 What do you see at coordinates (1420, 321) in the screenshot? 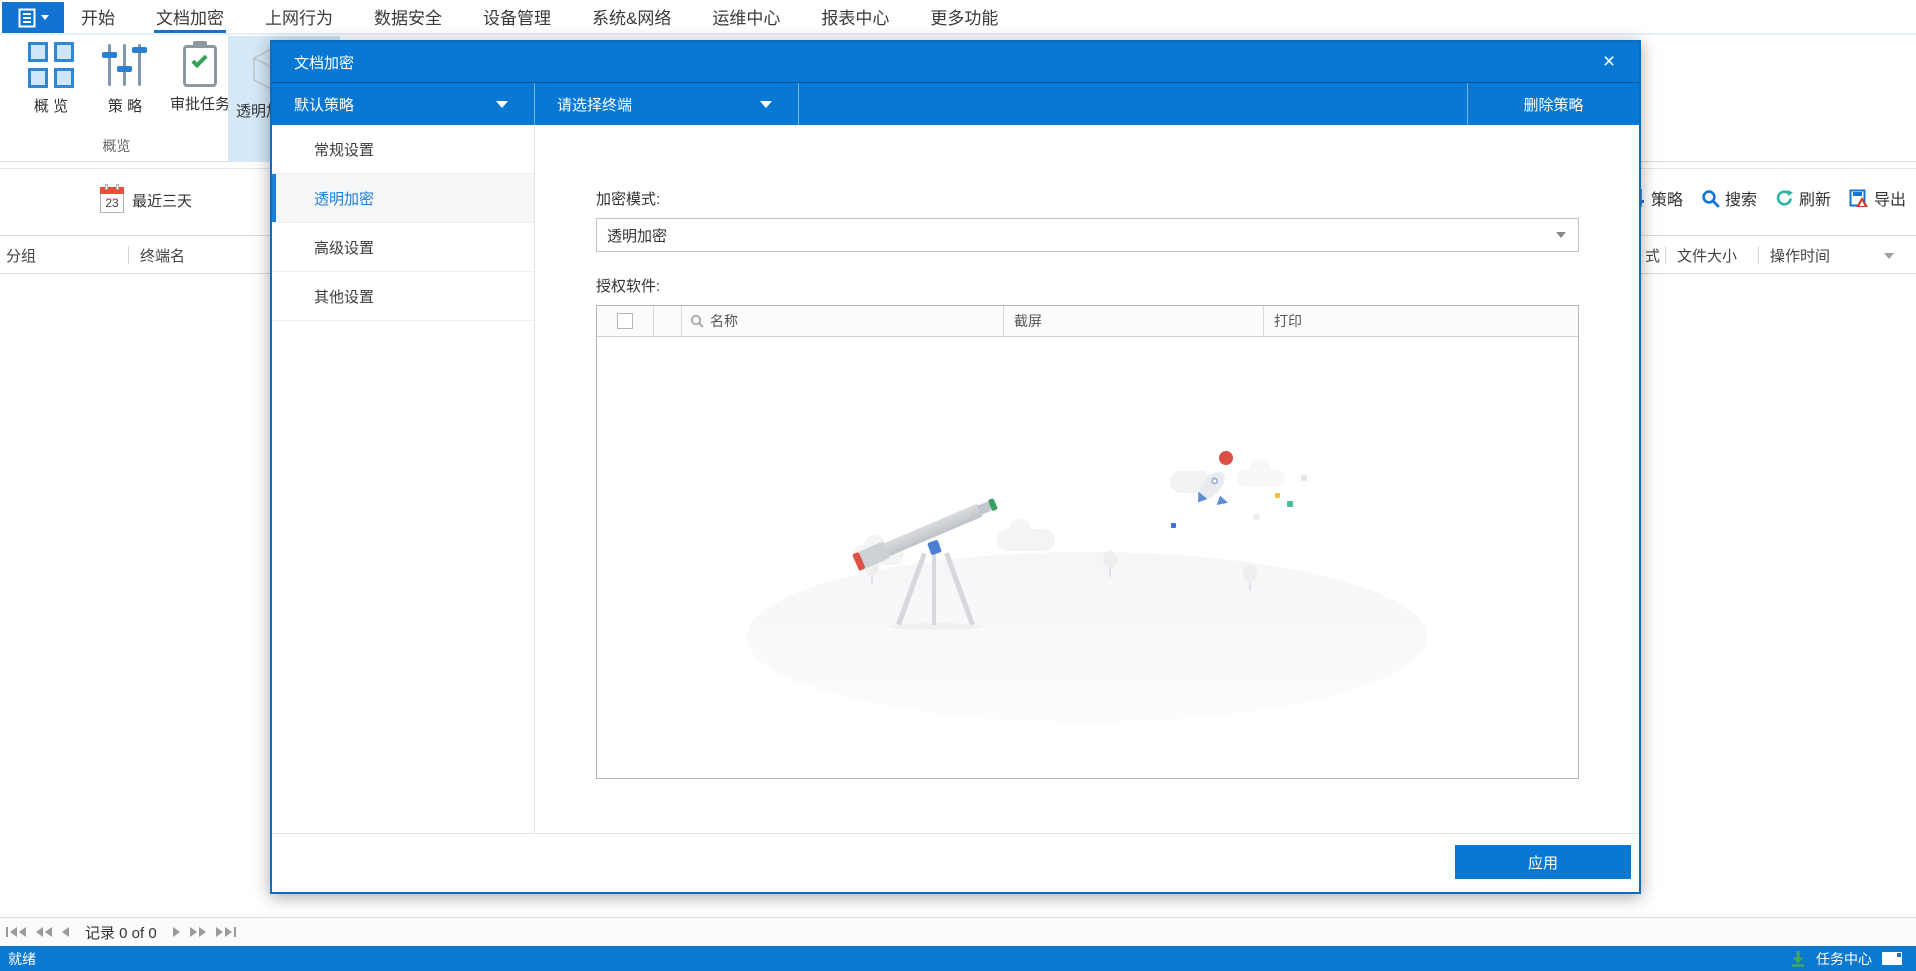
I see `print-column-header: 打印` at bounding box center [1420, 321].